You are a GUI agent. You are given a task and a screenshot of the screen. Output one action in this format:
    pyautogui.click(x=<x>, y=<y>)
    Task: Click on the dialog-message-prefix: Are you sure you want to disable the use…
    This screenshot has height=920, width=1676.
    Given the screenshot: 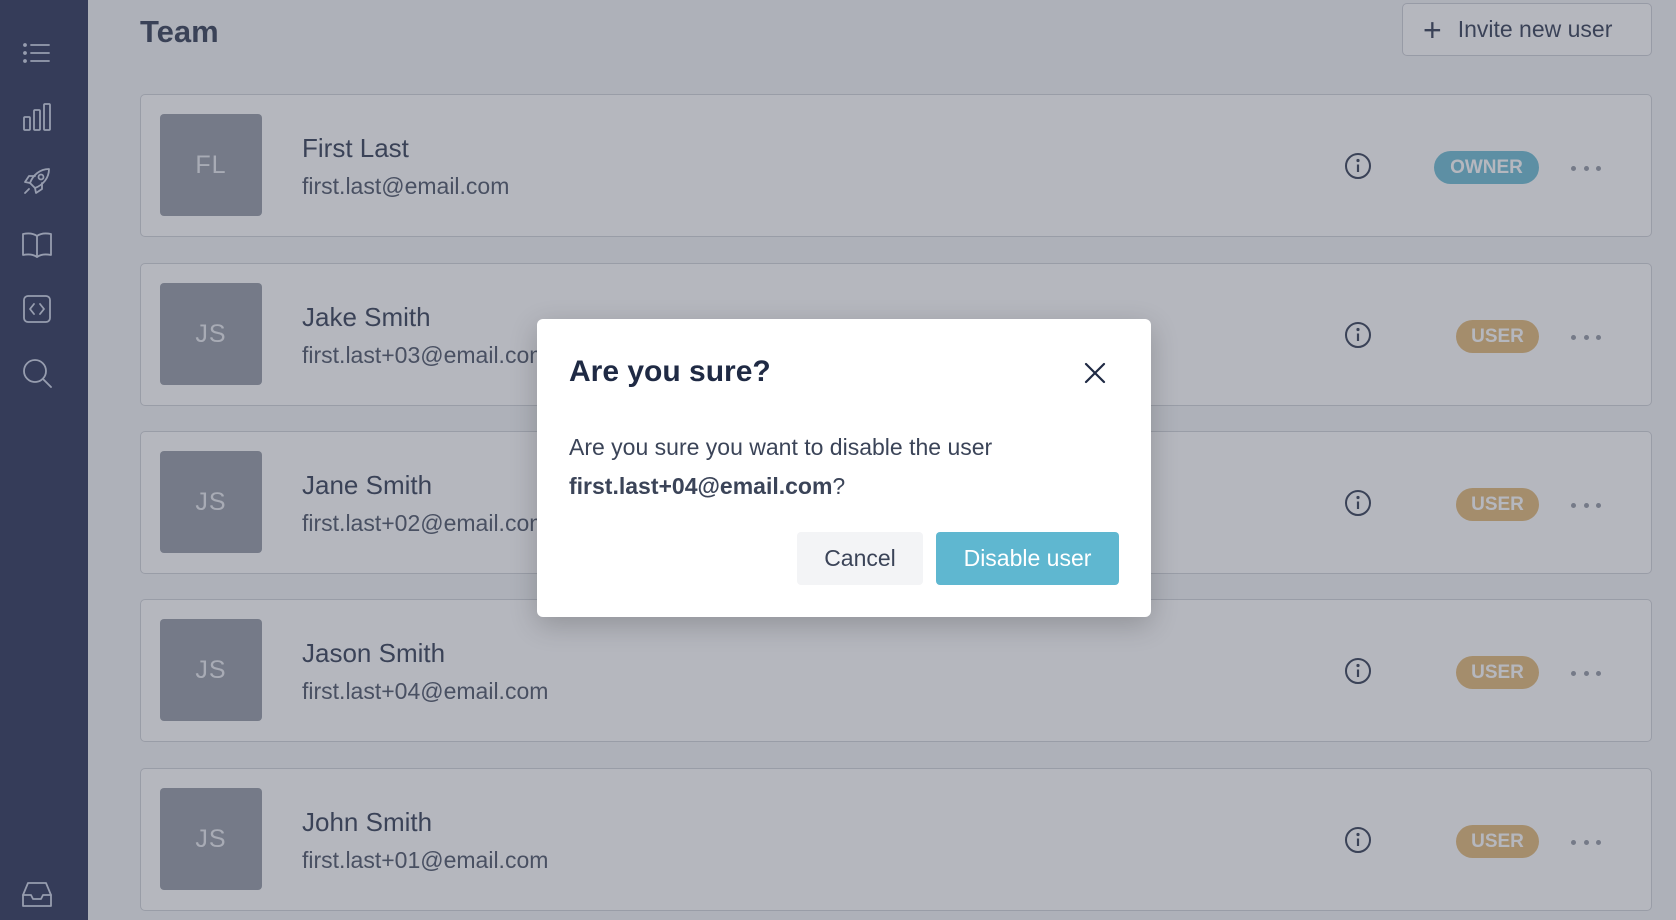 What is the action you would take?
    pyautogui.click(x=781, y=447)
    